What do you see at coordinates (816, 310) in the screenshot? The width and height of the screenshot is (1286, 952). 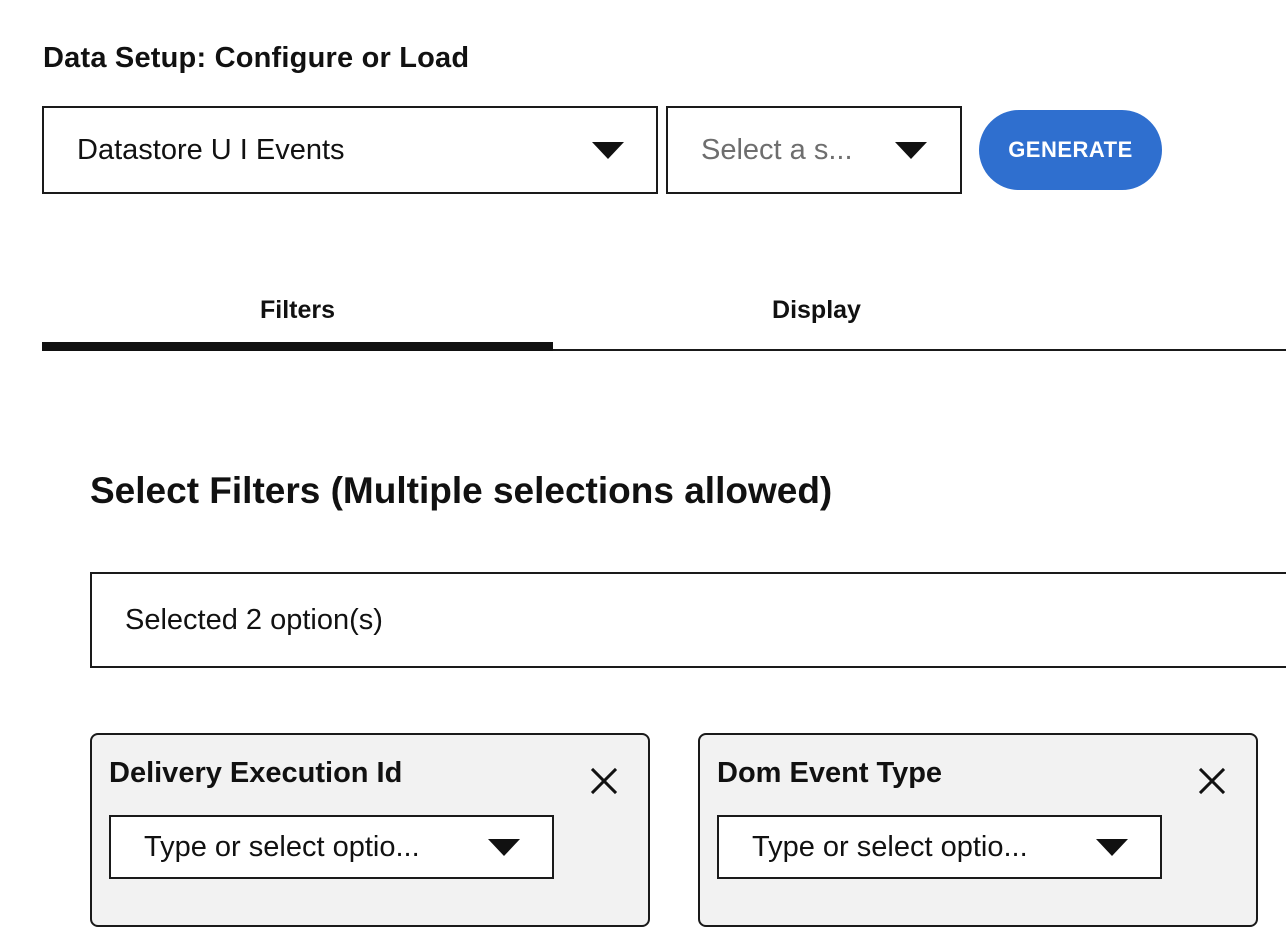 I see `tab-display: Display` at bounding box center [816, 310].